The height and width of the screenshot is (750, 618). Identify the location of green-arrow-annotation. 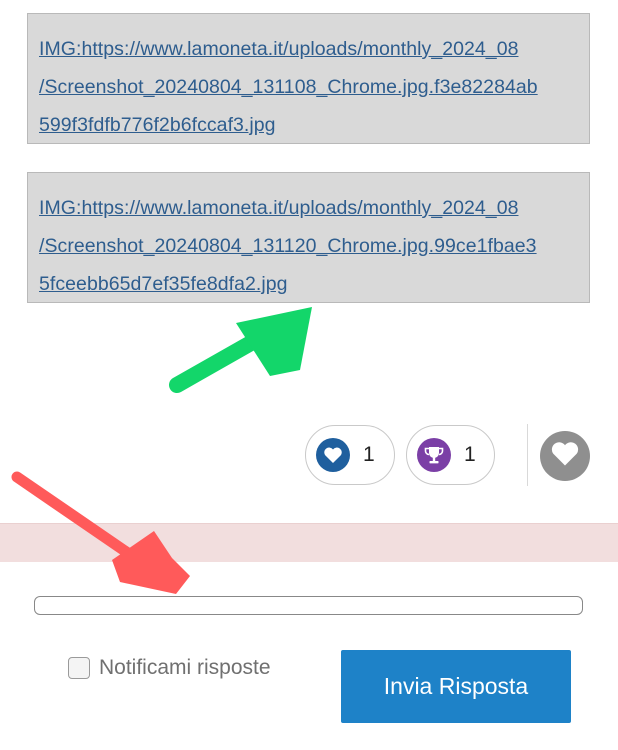
(240, 350).